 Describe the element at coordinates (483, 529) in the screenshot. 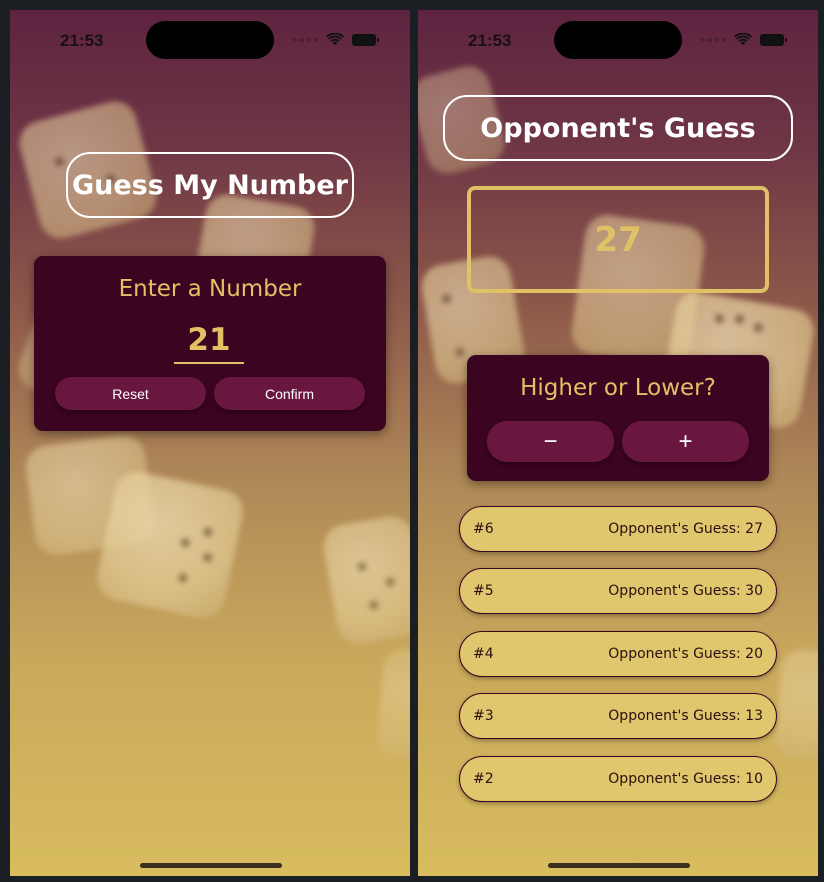

I see `log-round: #6` at that location.